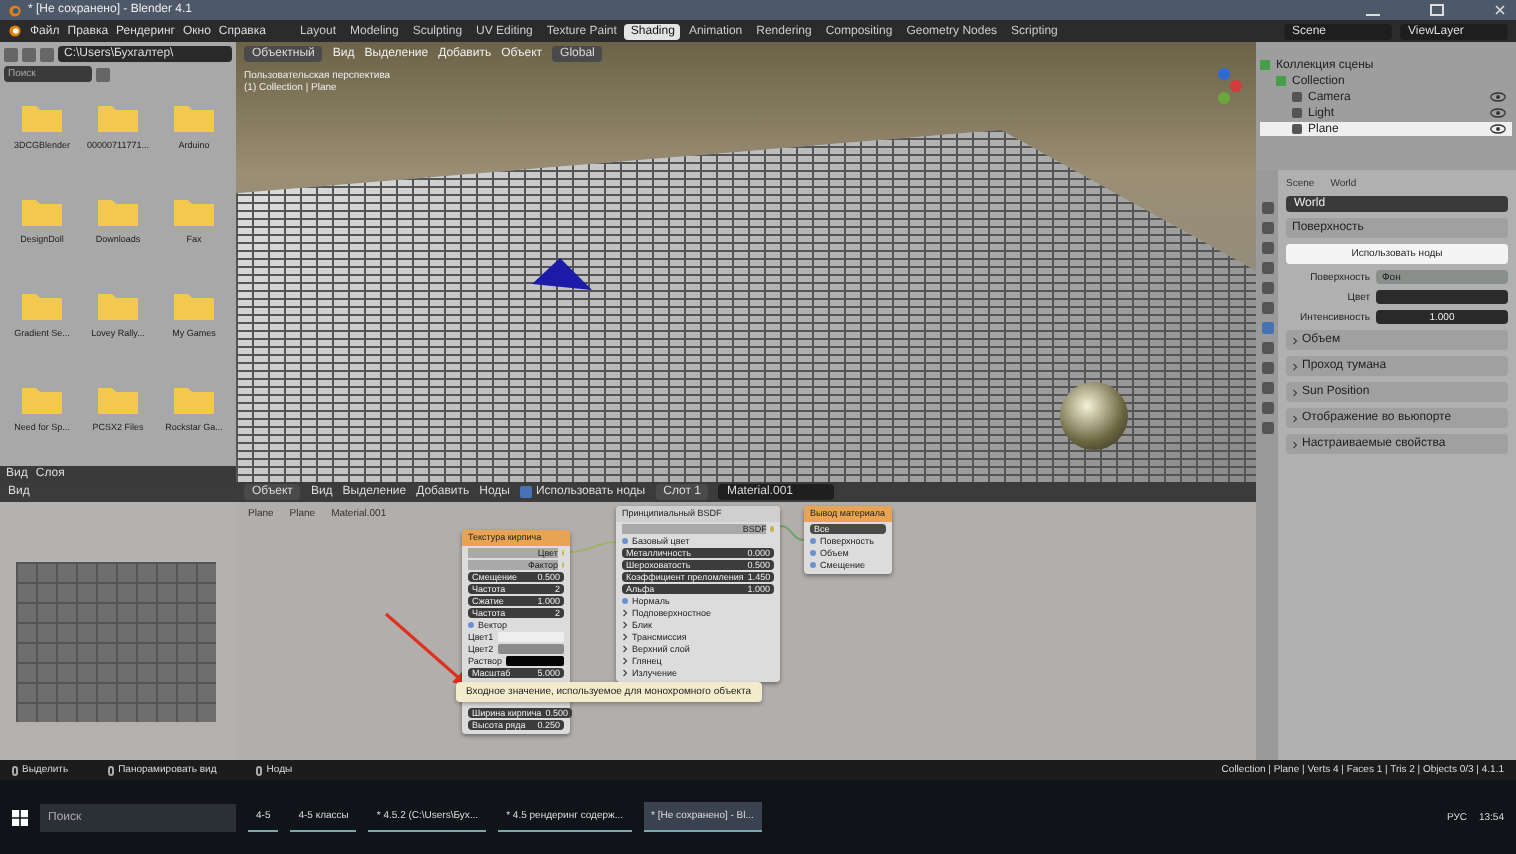  I want to click on color-field, so click(1442, 297).